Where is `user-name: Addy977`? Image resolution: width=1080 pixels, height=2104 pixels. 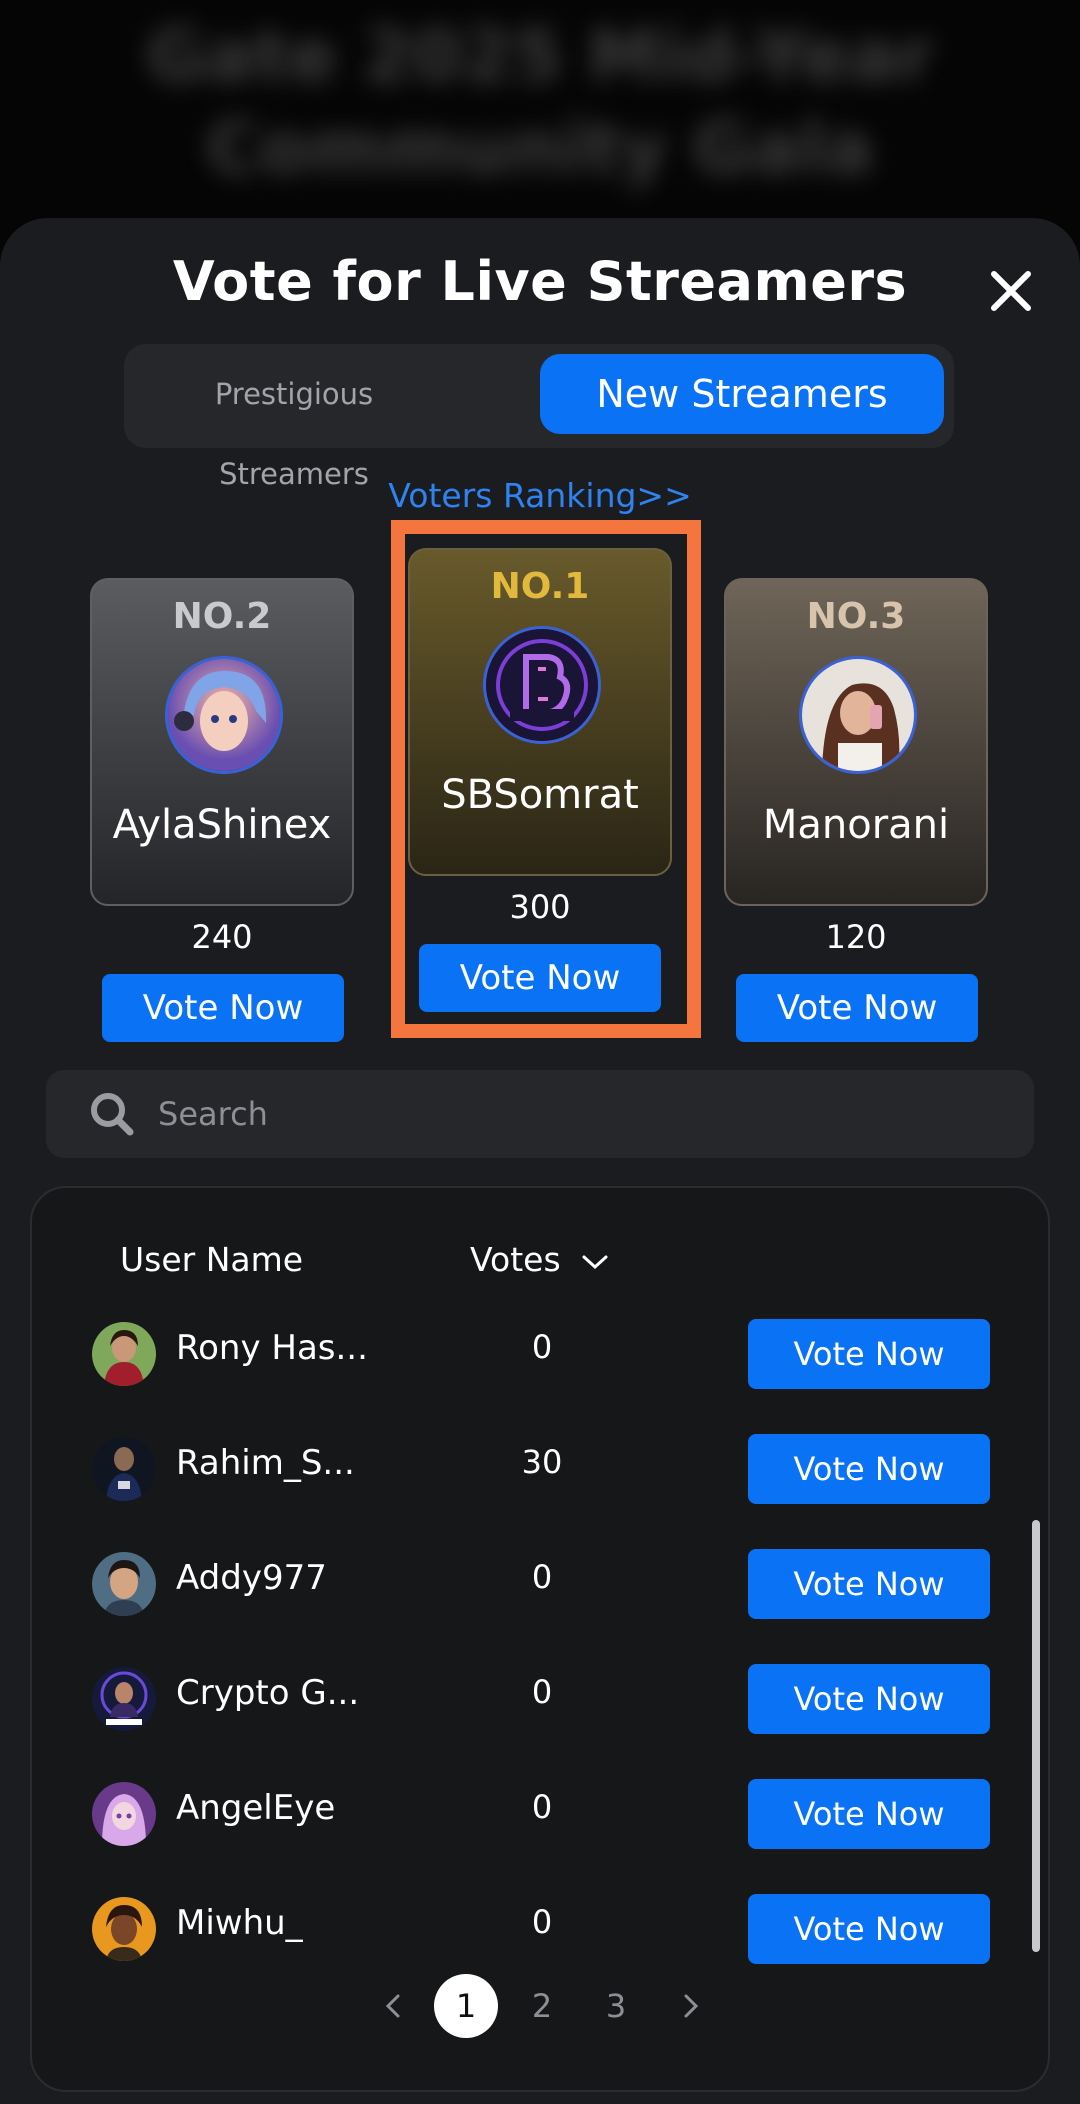 user-name: Addy977 is located at coordinates (251, 1578).